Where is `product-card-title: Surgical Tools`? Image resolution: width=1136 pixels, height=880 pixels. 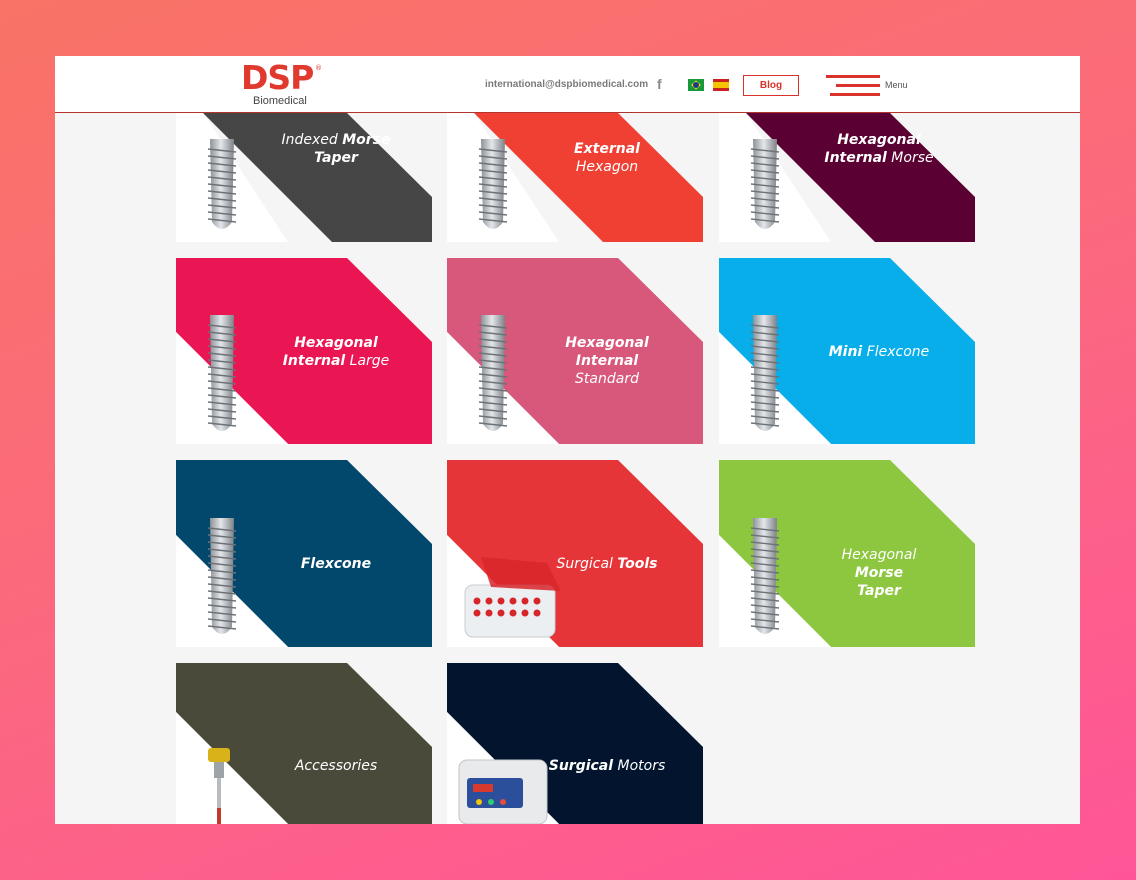 product-card-title: Surgical Tools is located at coordinates (607, 564).